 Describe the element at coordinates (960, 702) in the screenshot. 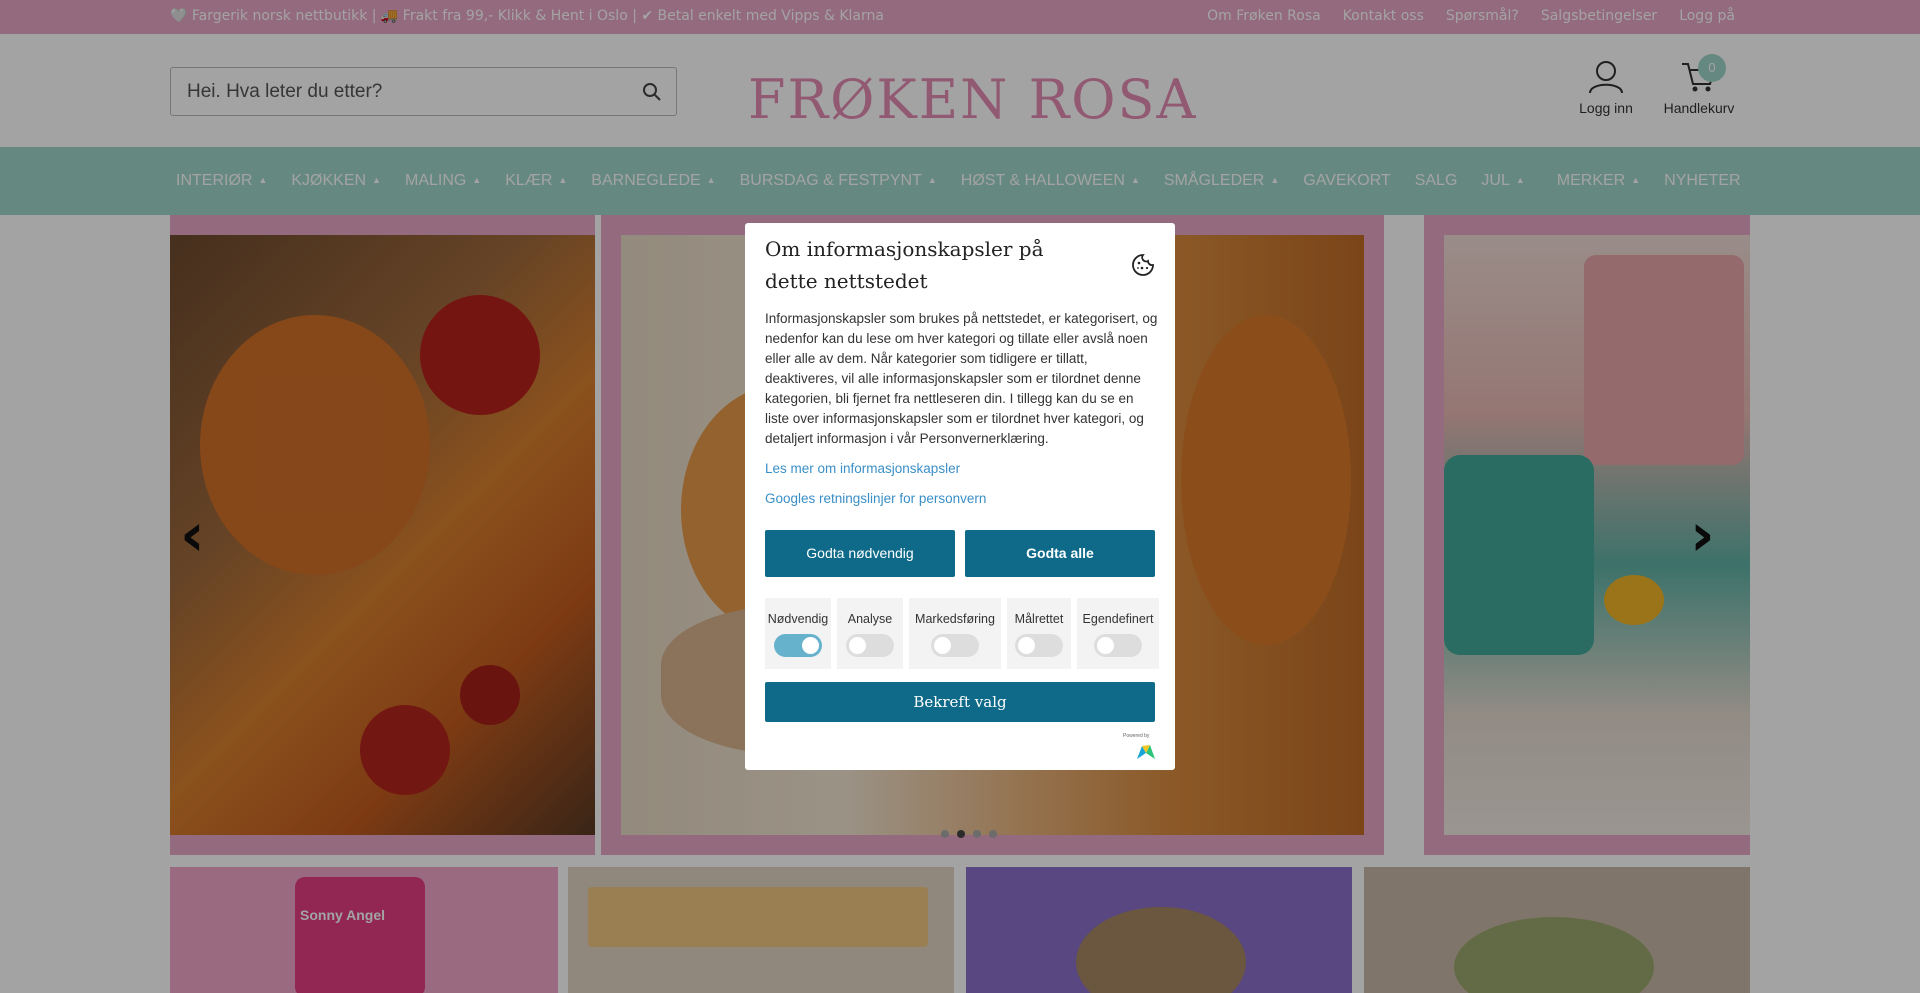

I see `confirm-choices-button: Bekreft valg` at that location.